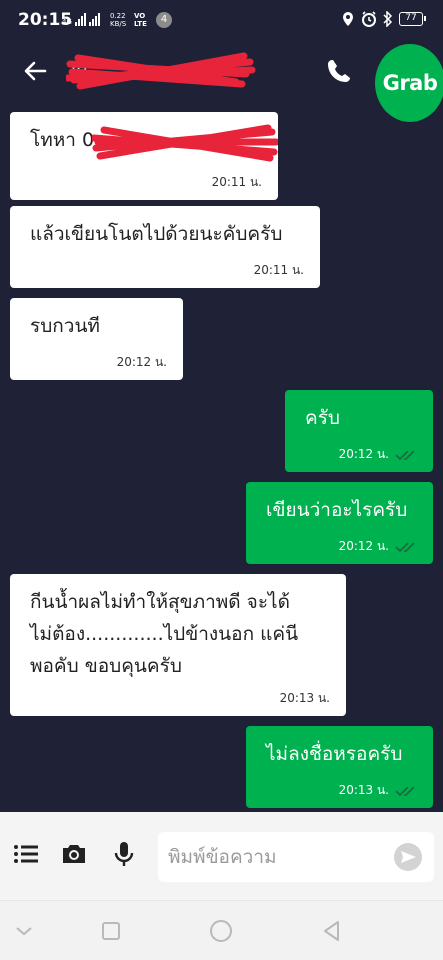 This screenshot has height=960, width=443. What do you see at coordinates (124, 854) in the screenshot?
I see `microphone-icon` at bounding box center [124, 854].